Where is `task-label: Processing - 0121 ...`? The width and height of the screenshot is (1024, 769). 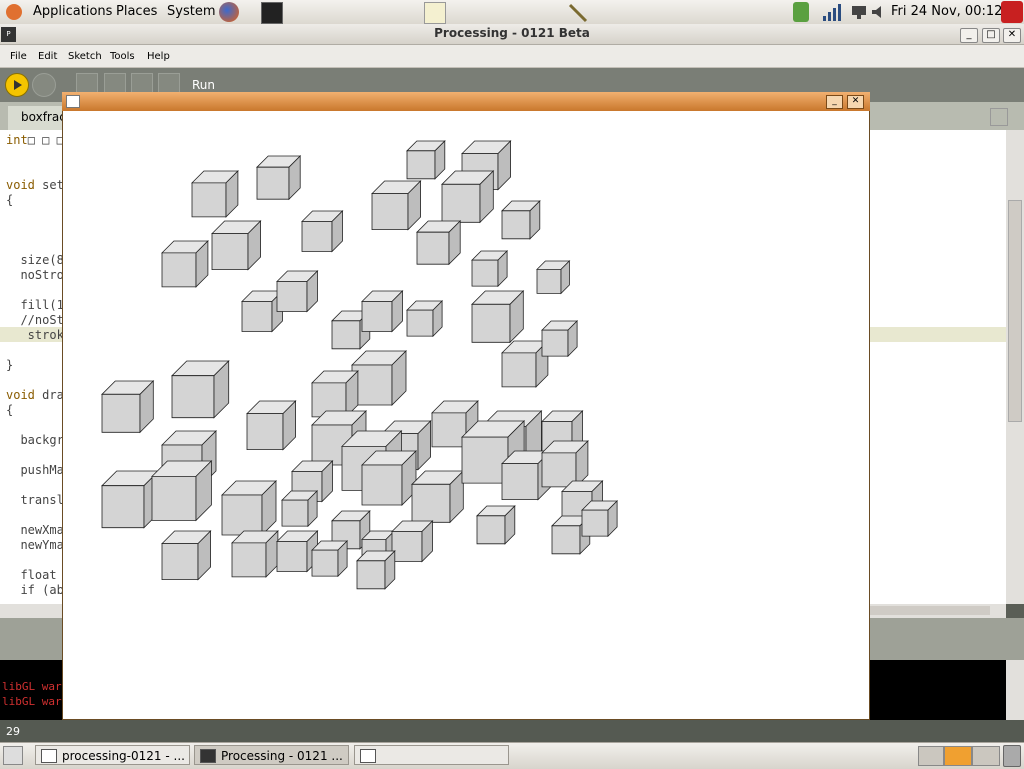
task-label: Processing - 0121 ... is located at coordinates (282, 756).